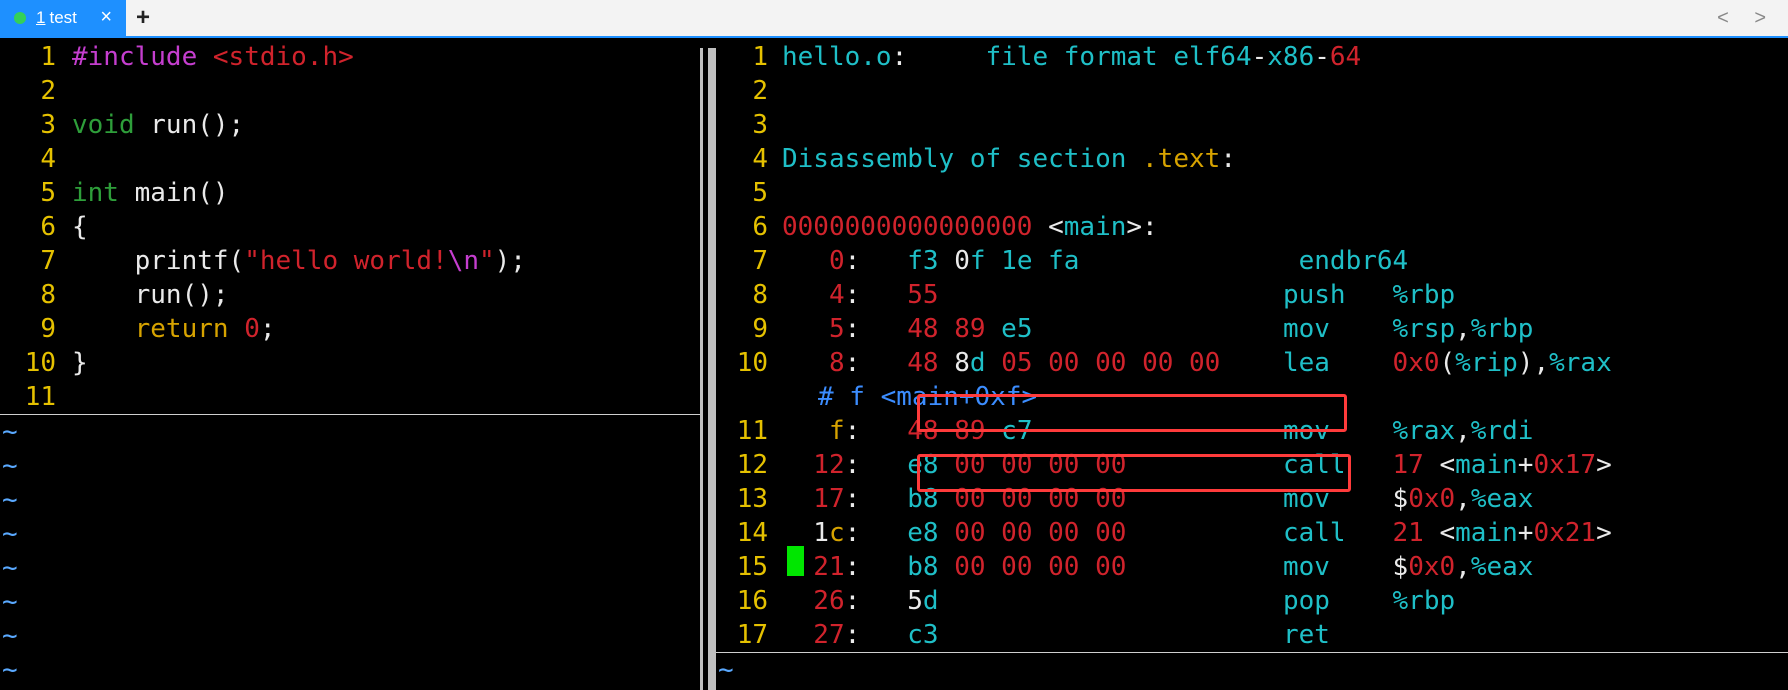  I want to click on code-token: <stdio.h>, so click(283, 57).